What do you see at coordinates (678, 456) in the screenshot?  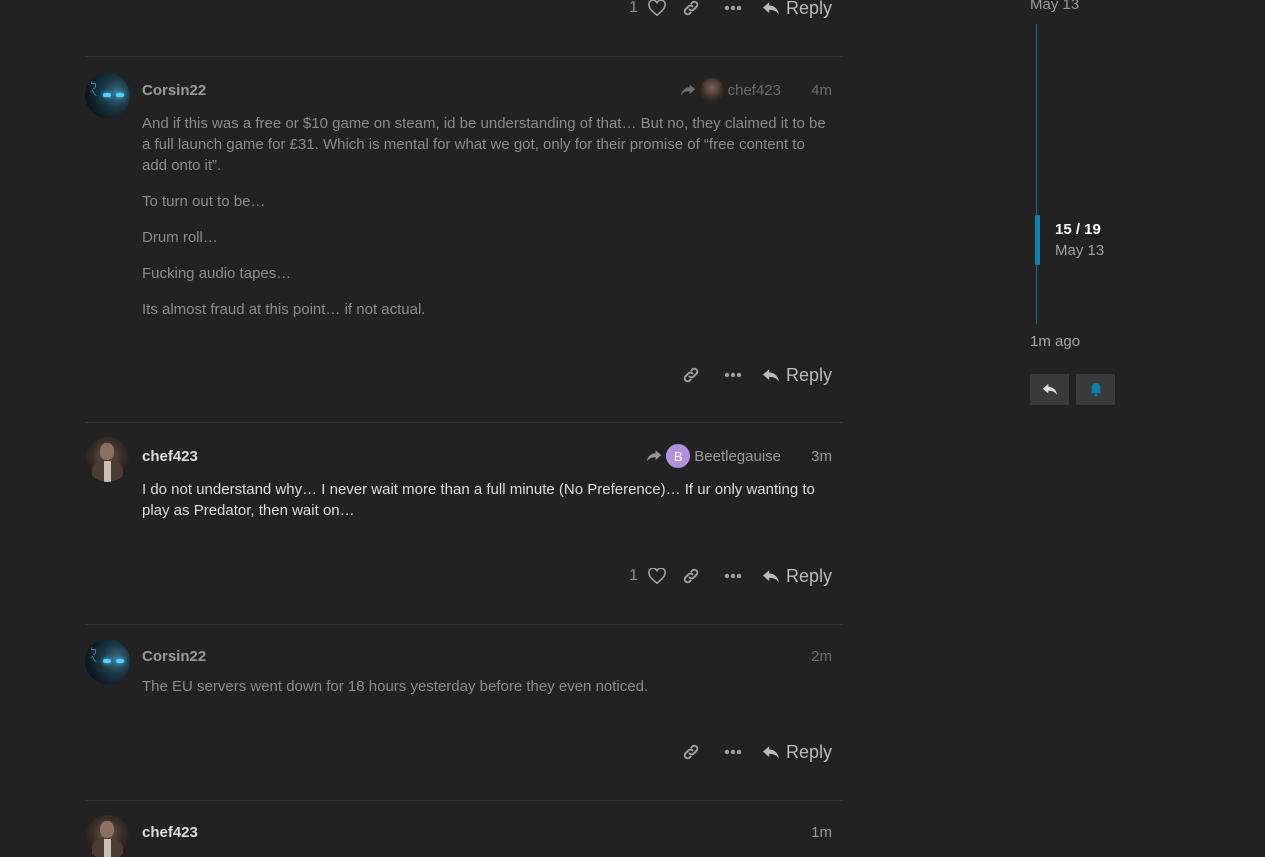 I see `reply-to-avatar: B` at bounding box center [678, 456].